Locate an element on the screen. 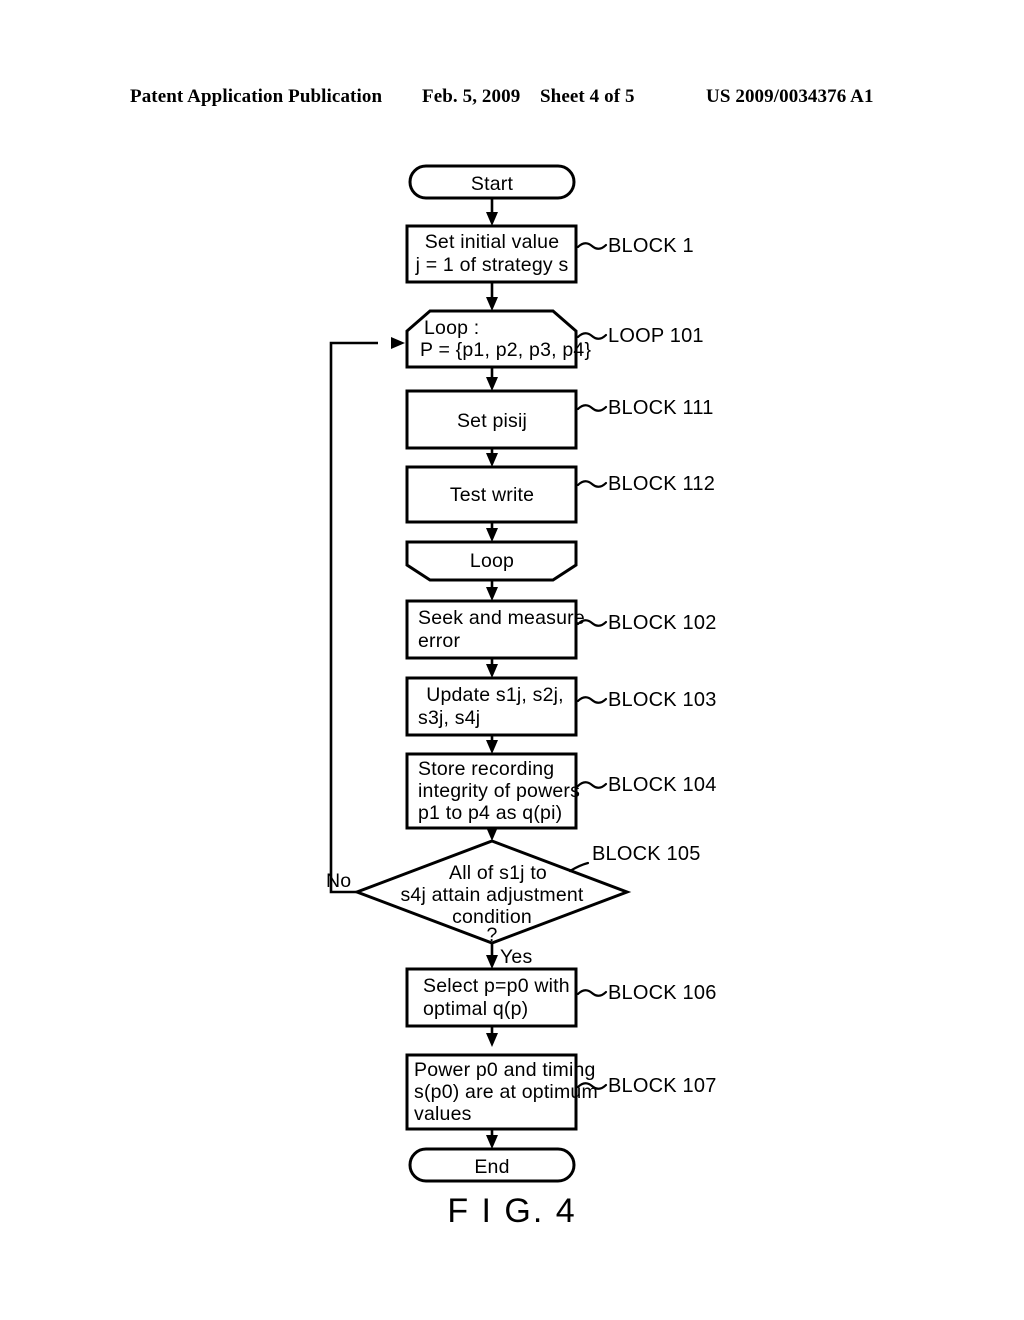 This screenshot has height=1320, width=1024. block102-label: BLOCK 102 is located at coordinates (662, 623).